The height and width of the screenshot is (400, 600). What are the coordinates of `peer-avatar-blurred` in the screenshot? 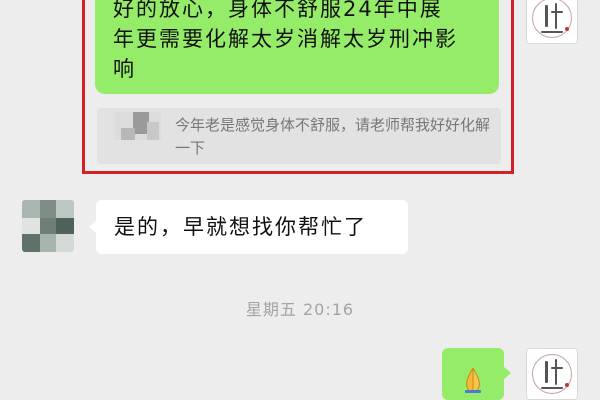 It's located at (48, 226).